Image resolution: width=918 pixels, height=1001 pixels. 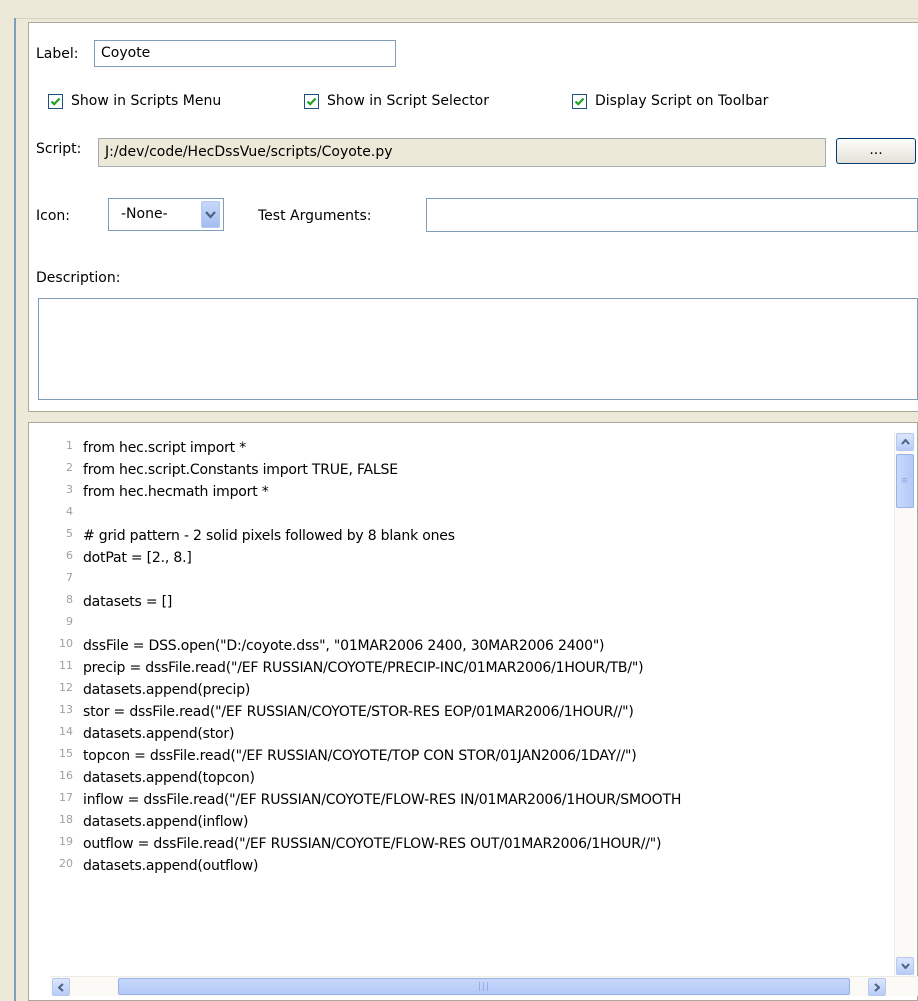 I want to click on label-caption: Label:, so click(x=57, y=54).